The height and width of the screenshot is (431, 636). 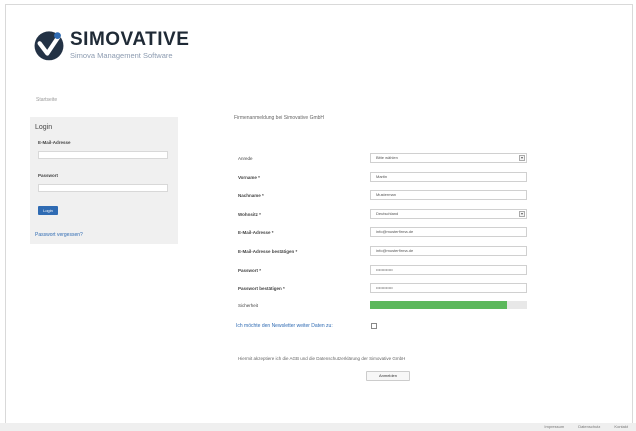 I want to click on password-strength-bar, so click(x=448, y=305).